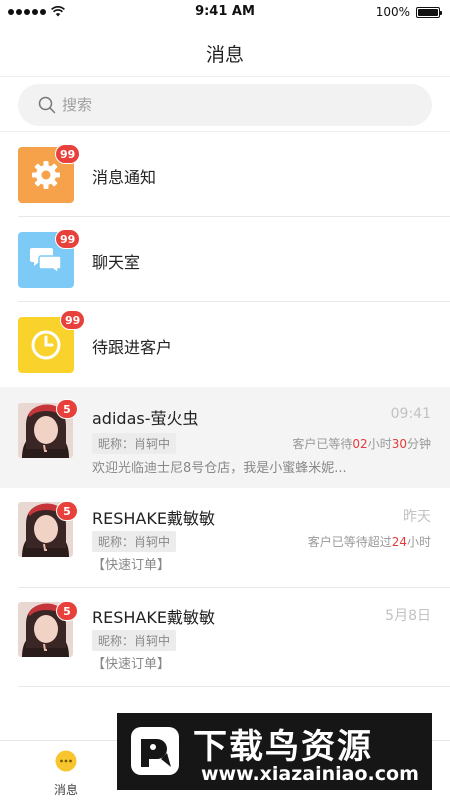  I want to click on watermark-title: 下载鸟资源, so click(283, 747).